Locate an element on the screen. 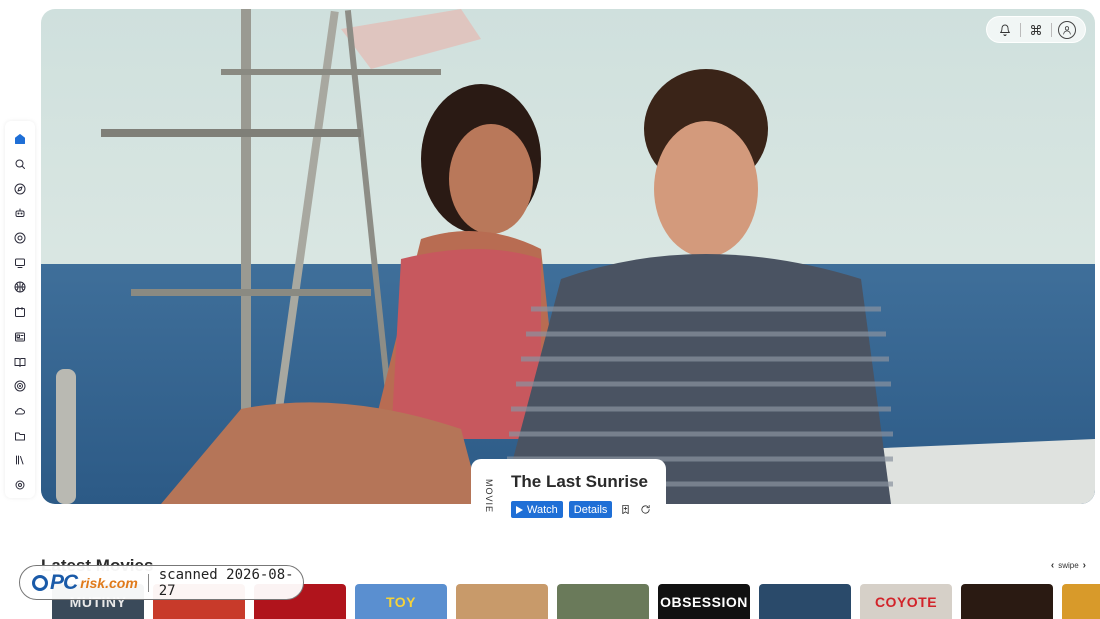 This screenshot has width=1100, height=619. profile-button is located at coordinates (1067, 30).